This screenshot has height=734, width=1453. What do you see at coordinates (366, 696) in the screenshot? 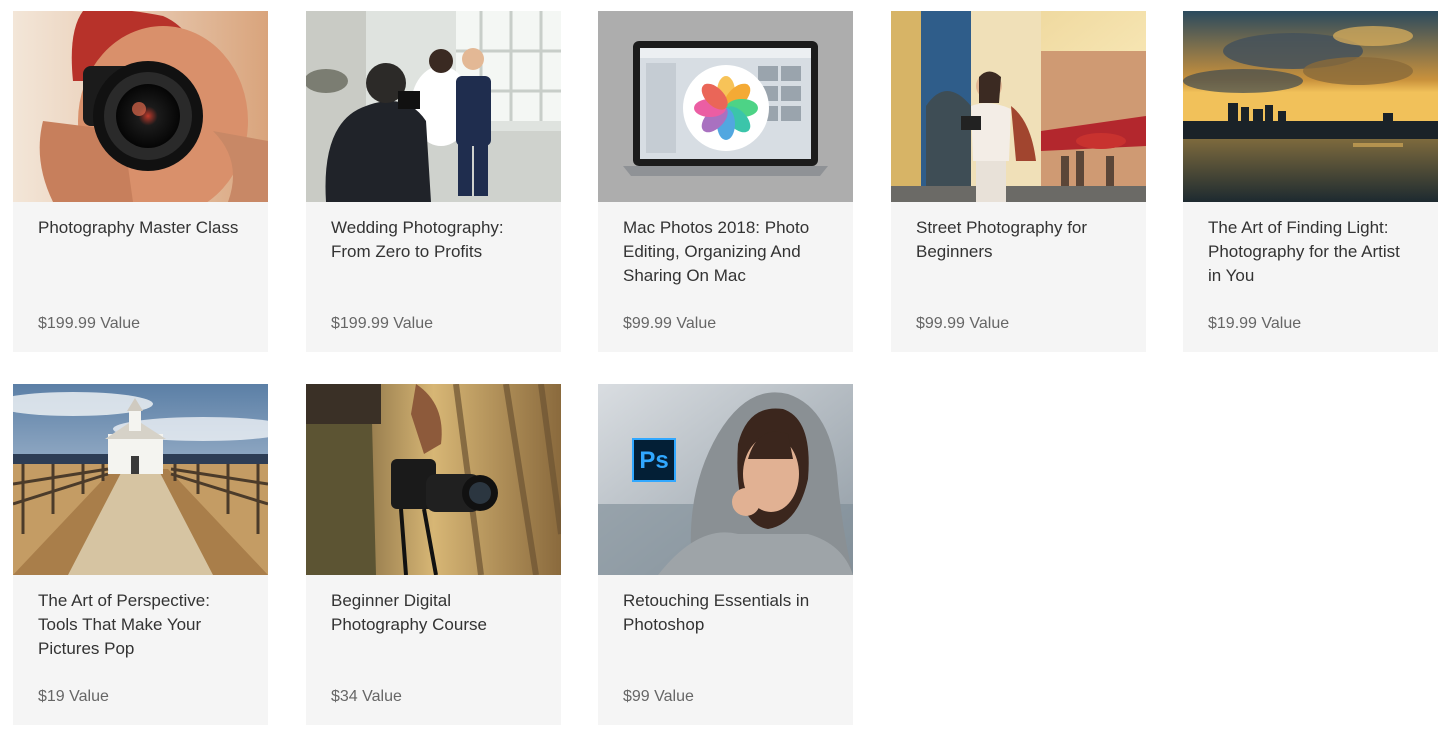
I see `course-value: $34 Value` at bounding box center [366, 696].